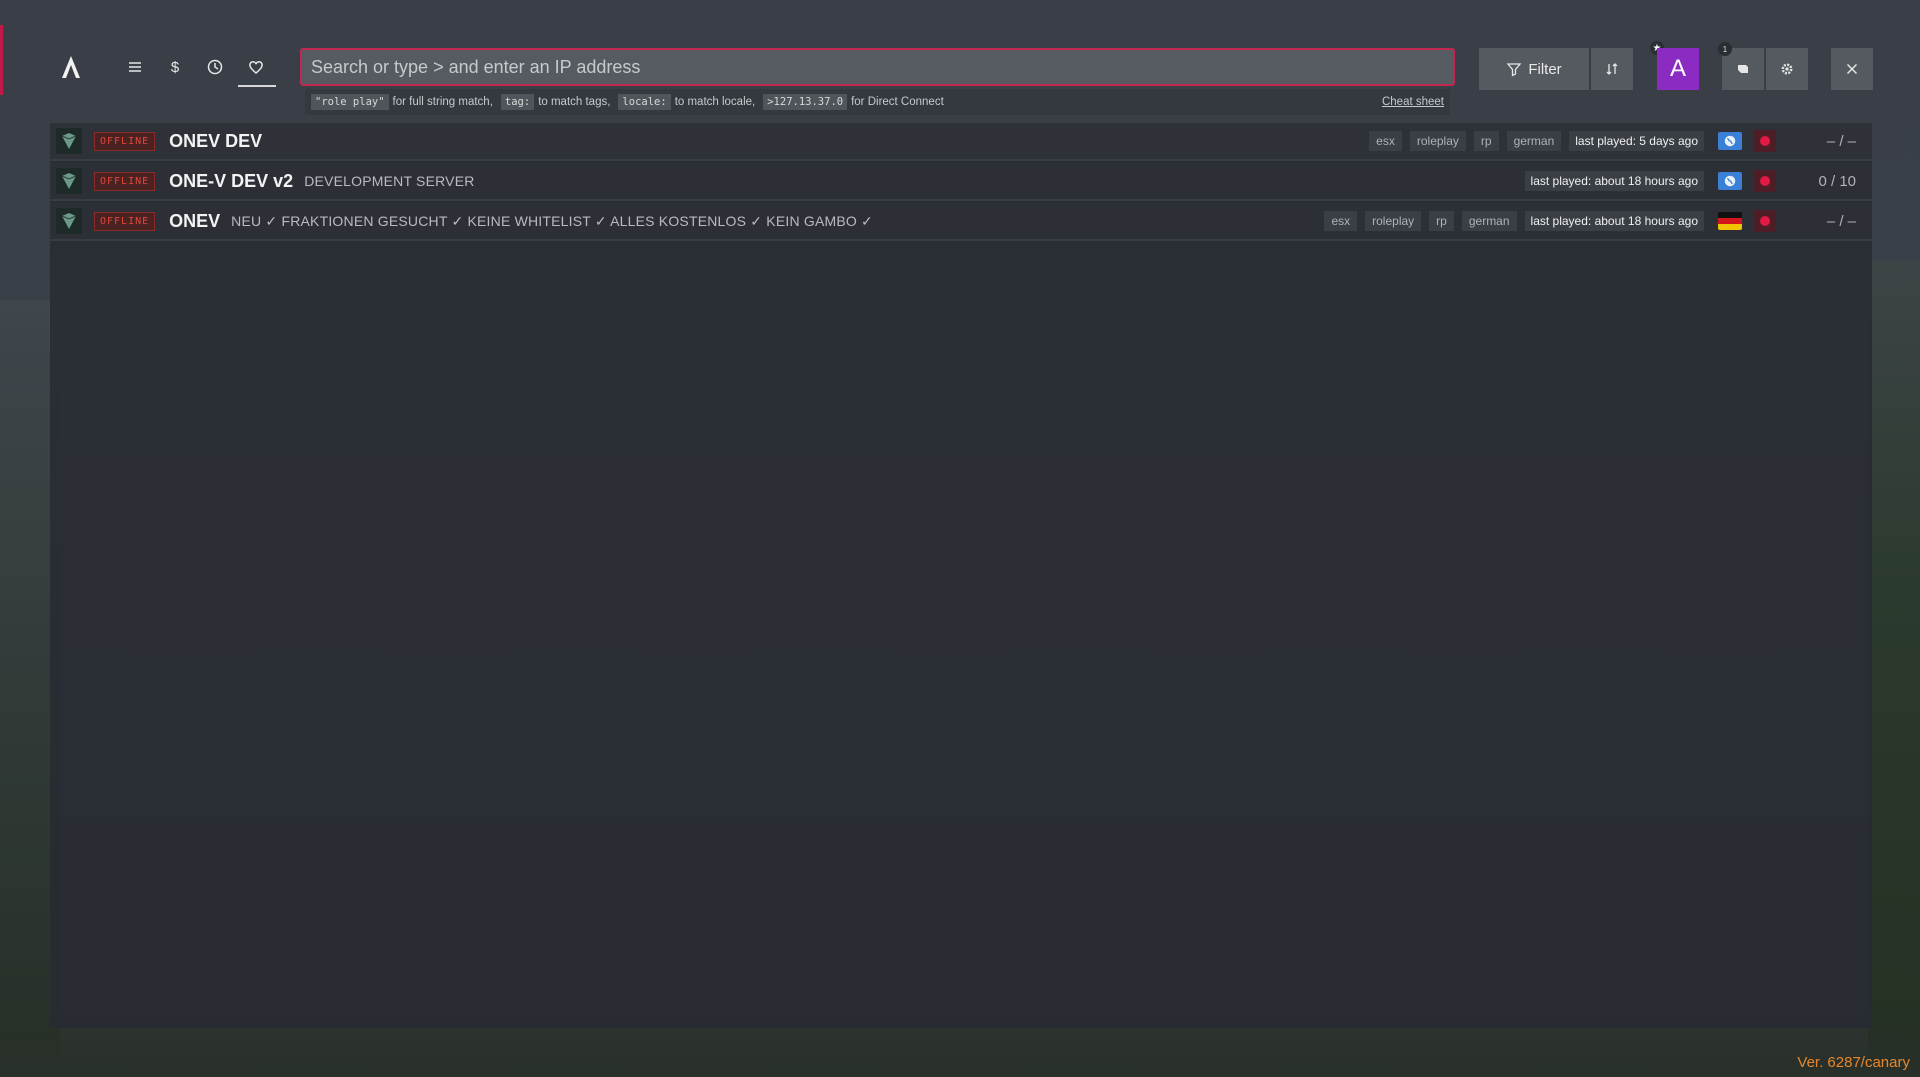 Image resolution: width=1920 pixels, height=1077 pixels. What do you see at coordinates (1413, 102) in the screenshot?
I see `cheat-sheet-link: Cheat sheet` at bounding box center [1413, 102].